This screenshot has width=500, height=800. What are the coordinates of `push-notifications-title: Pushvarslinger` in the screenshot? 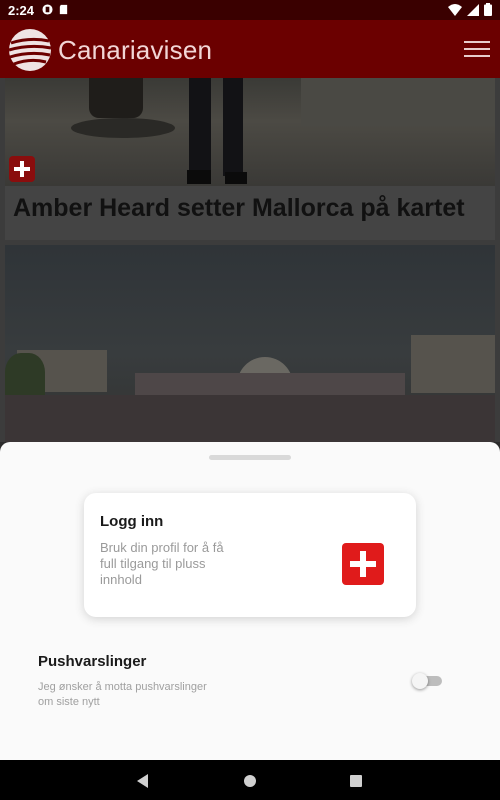 It's located at (92, 661).